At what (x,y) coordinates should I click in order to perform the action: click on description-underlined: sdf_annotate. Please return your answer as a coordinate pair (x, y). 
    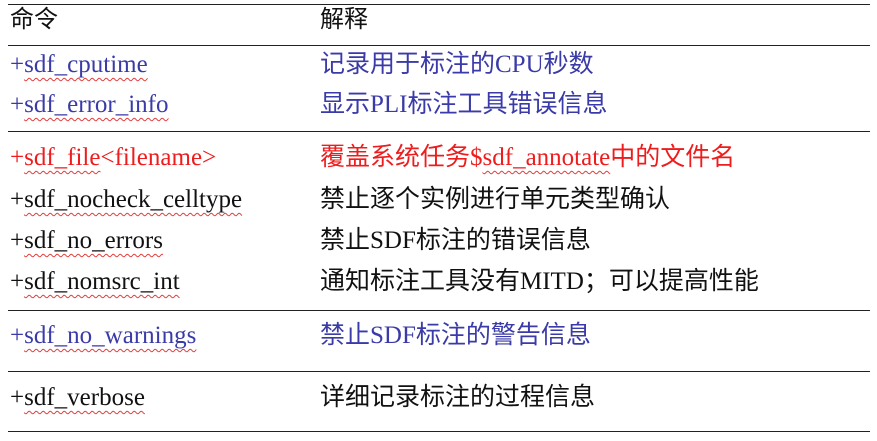
    Looking at the image, I should click on (546, 157).